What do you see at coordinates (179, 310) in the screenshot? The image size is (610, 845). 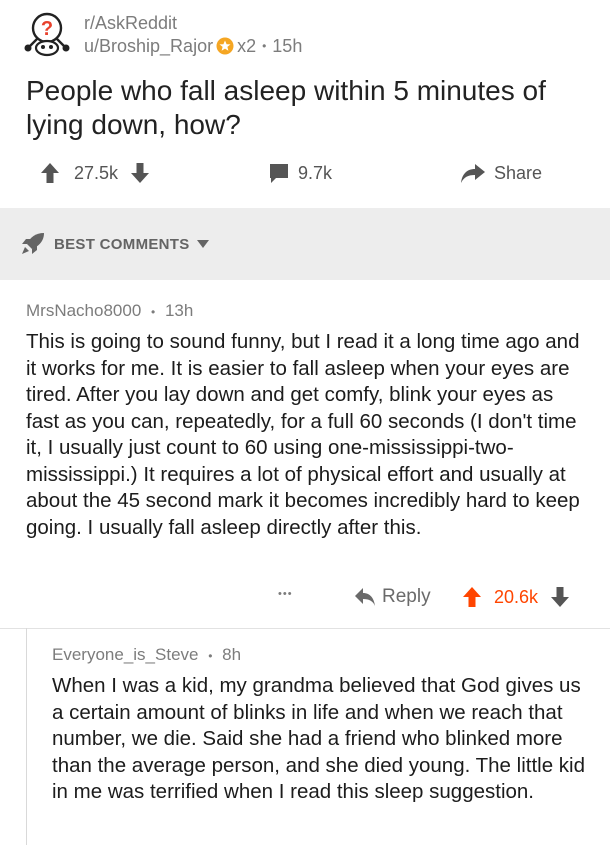 I see `comment-age: 13h` at bounding box center [179, 310].